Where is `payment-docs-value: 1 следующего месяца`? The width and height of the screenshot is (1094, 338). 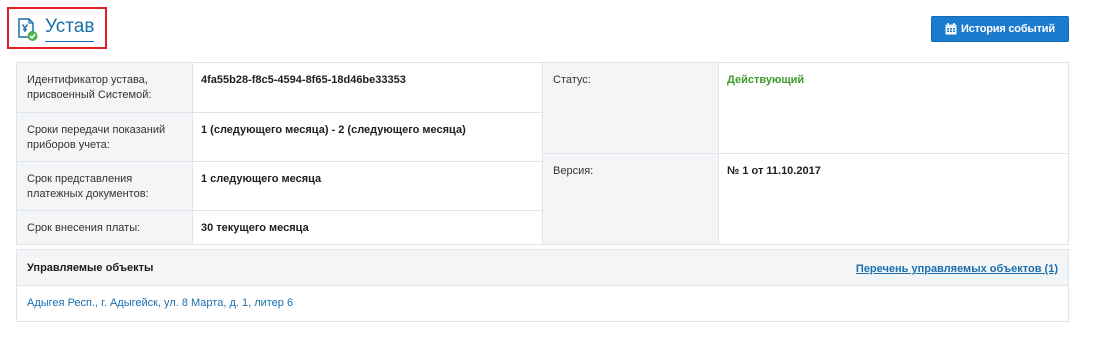
payment-docs-value: 1 следующего месяца is located at coordinates (367, 186).